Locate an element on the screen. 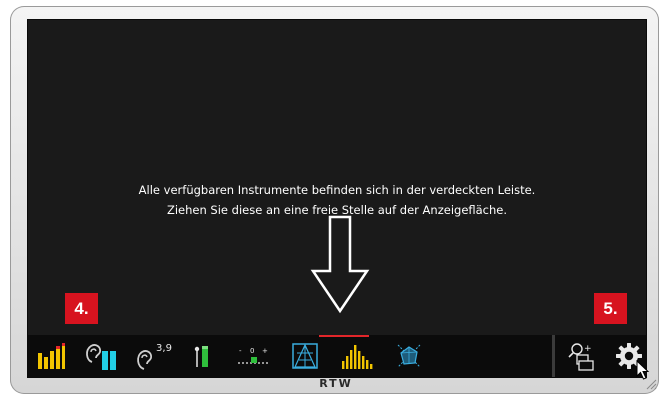  callout-badge-4: 4. is located at coordinates (81, 308).